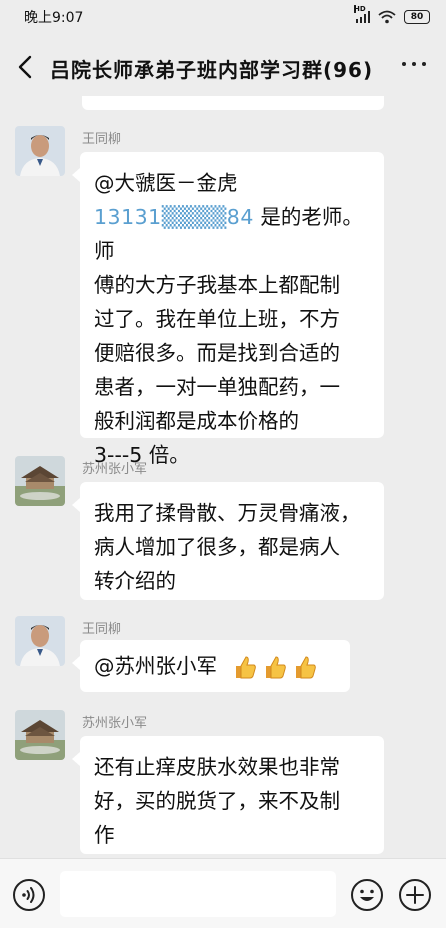  What do you see at coordinates (166, 183) in the screenshot?
I see `message-line: @大虢医－金虎` at bounding box center [166, 183].